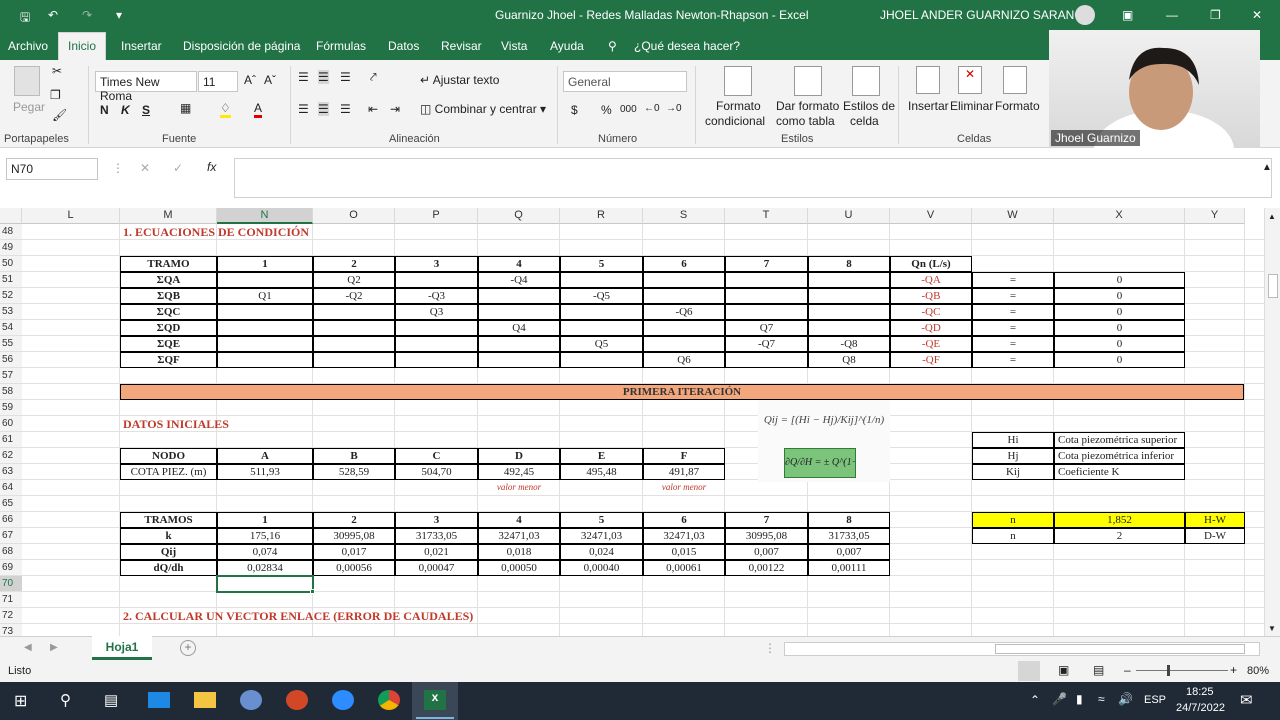  What do you see at coordinates (1035, 700) in the screenshot?
I see `tray-chevron-icon: ⌃` at bounding box center [1035, 700].